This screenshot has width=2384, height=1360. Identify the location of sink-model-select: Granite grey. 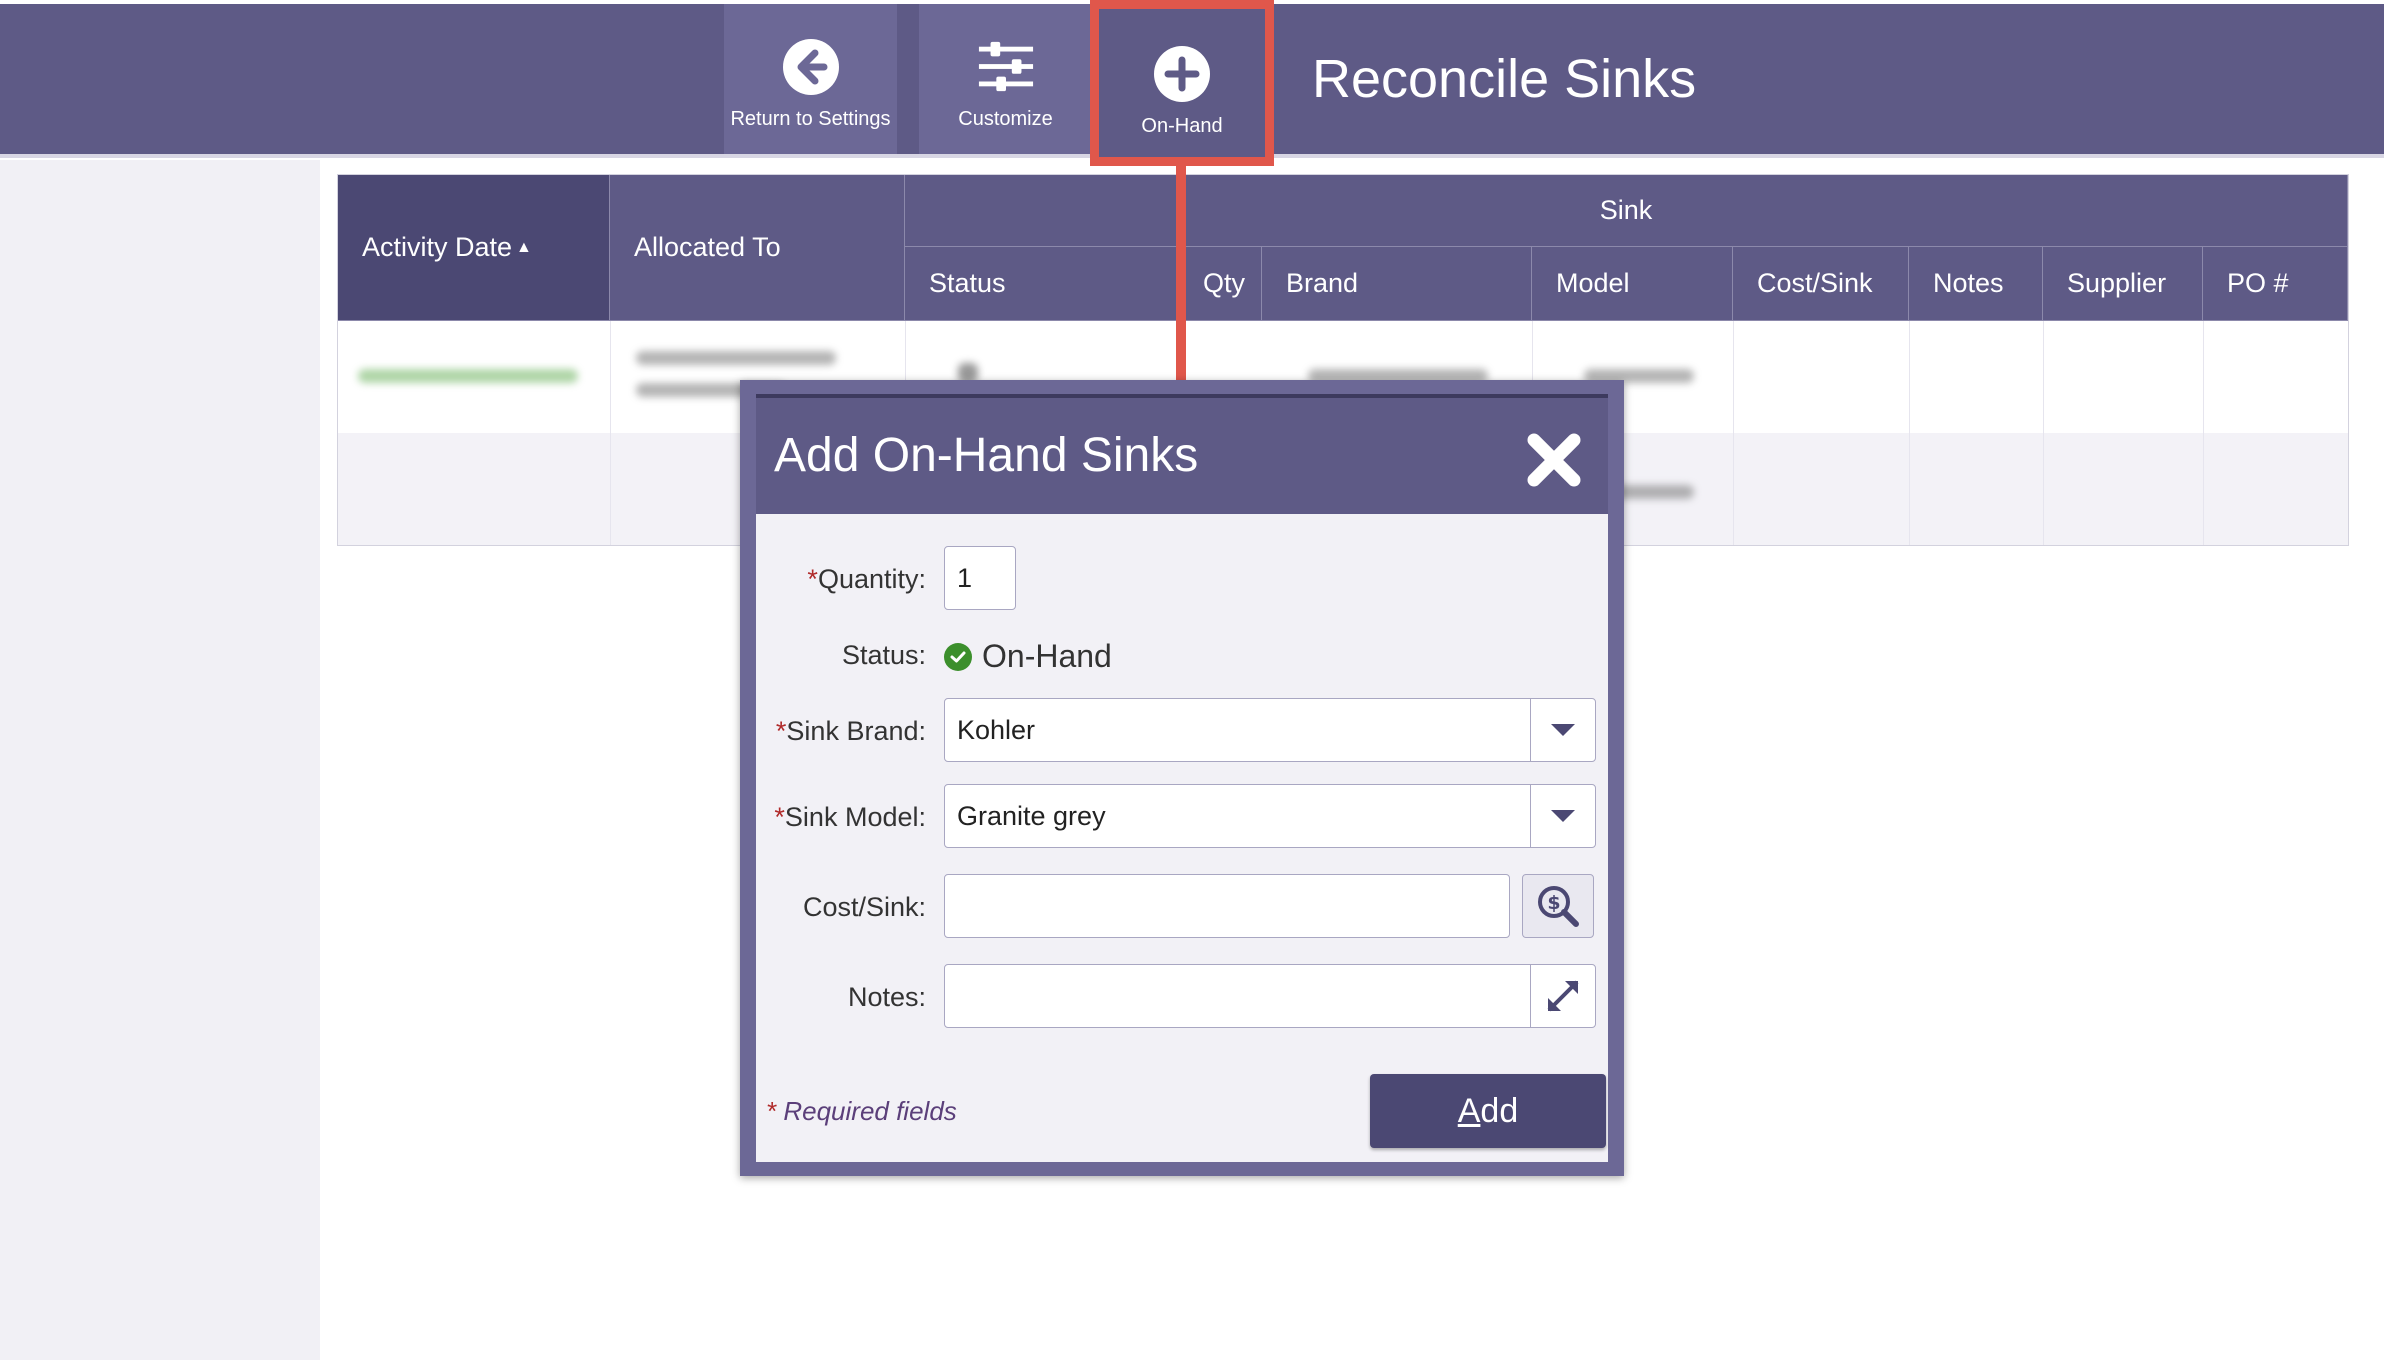
(1270, 816).